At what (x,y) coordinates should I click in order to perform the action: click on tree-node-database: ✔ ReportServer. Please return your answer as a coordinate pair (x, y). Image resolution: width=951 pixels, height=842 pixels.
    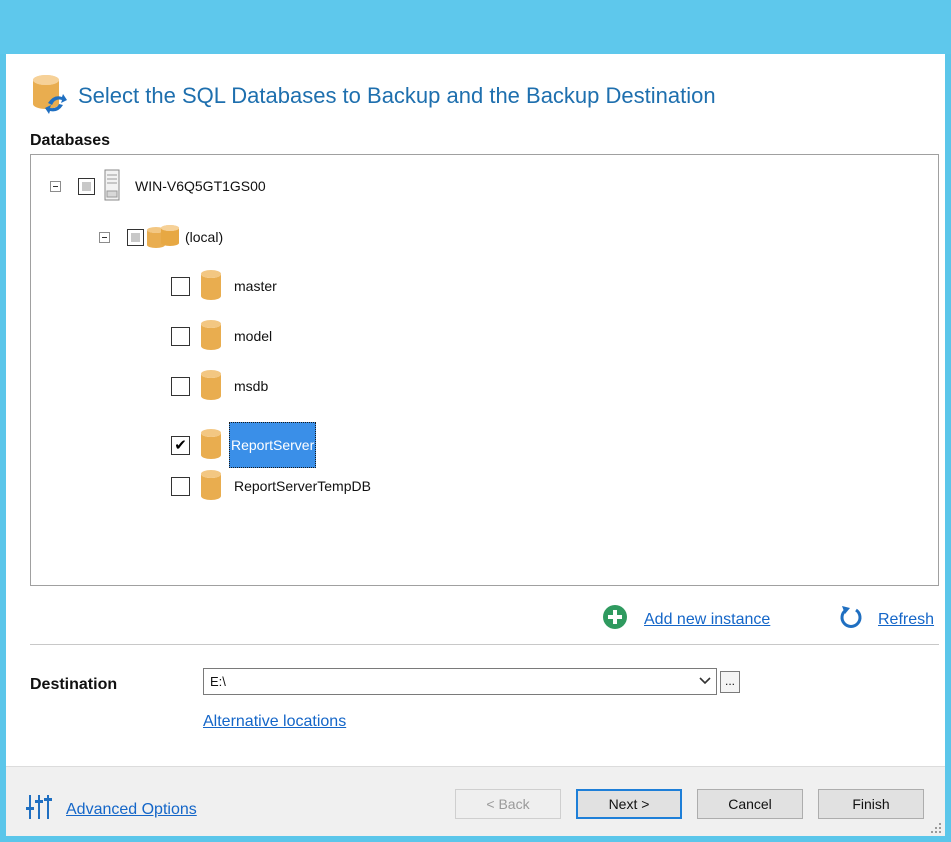
    Looking at the image, I should click on (244, 445).